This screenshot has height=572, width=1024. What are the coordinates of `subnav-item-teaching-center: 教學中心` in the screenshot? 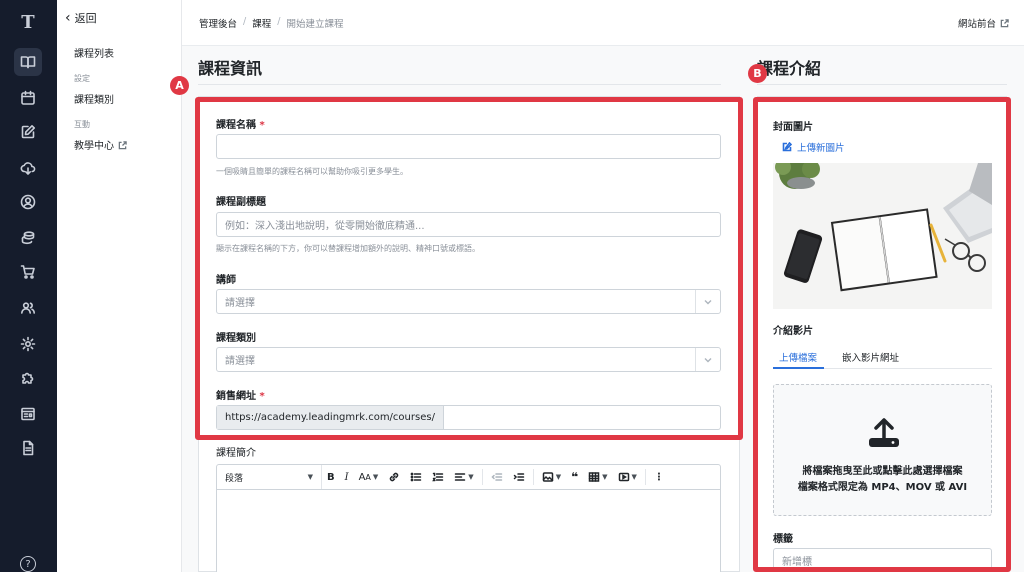 It's located at (100, 144).